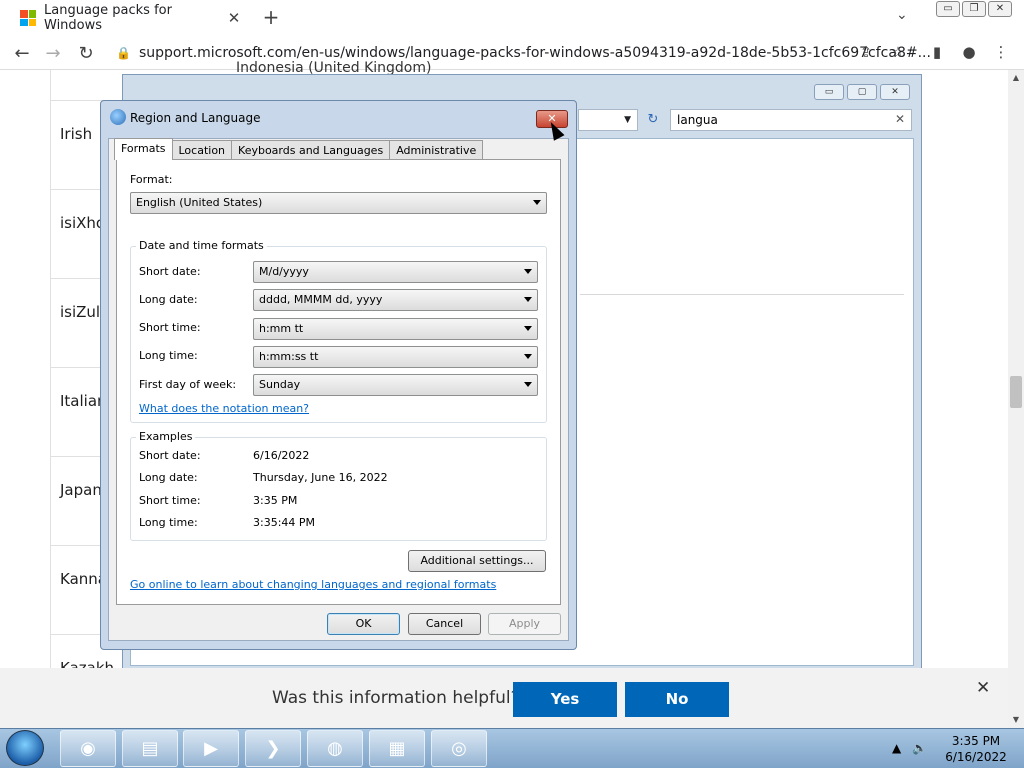 This screenshot has width=1024, height=768. I want to click on explorer-taskbar-icon: ▤, so click(150, 748).